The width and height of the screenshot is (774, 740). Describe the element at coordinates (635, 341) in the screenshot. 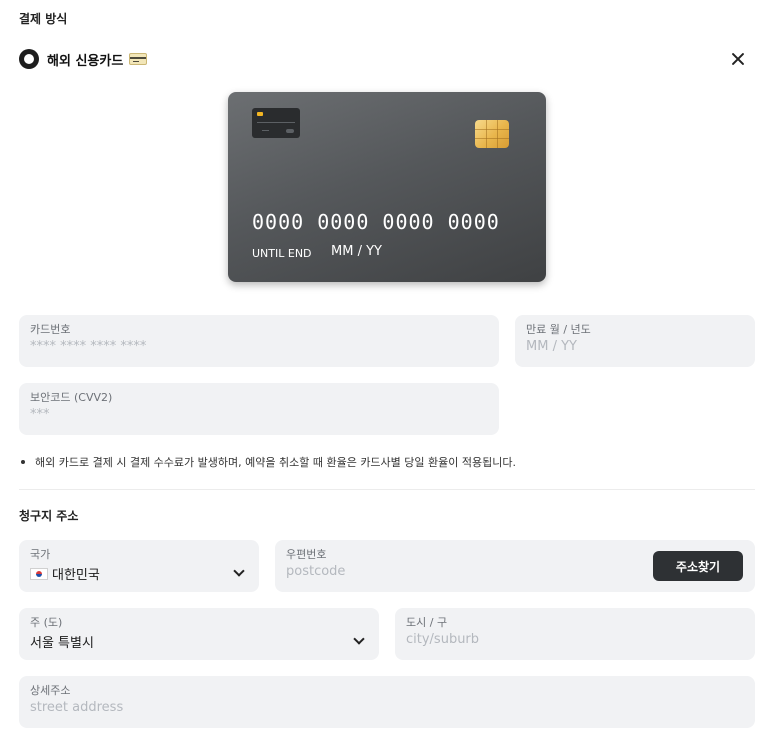

I see `expiry-field: 만료 월 / 년도 MM / YY` at that location.